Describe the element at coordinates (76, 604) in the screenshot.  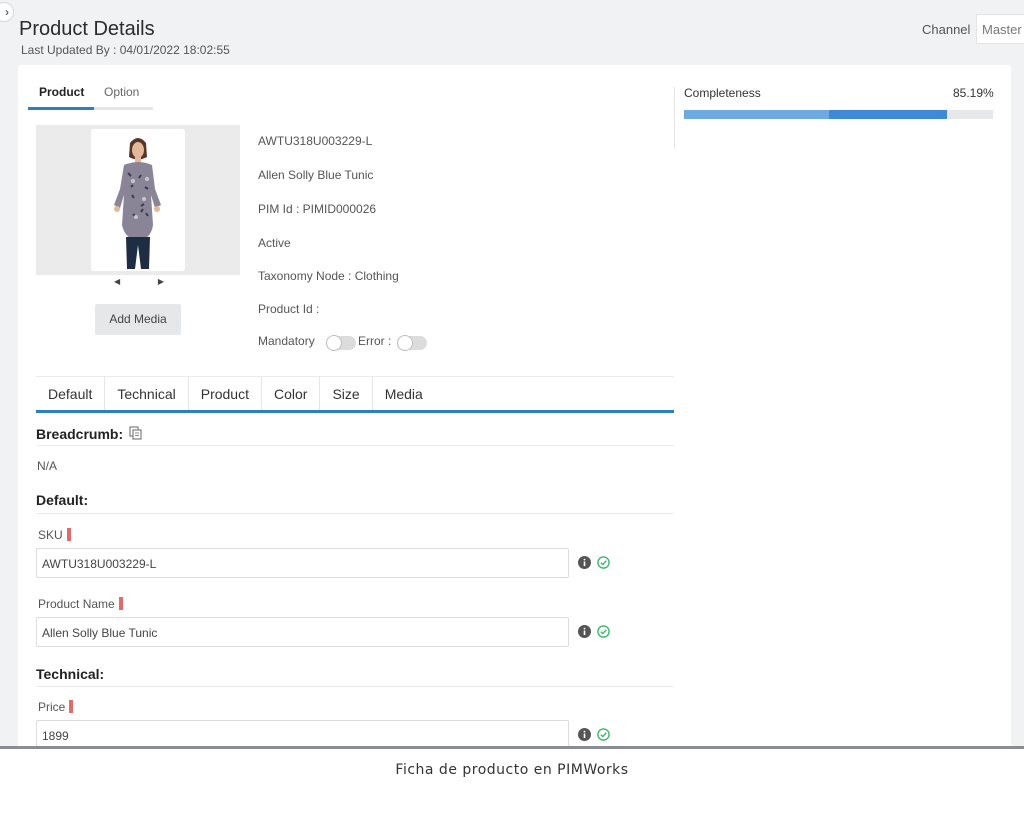
I see `product-name-label-text: Product Name` at that location.